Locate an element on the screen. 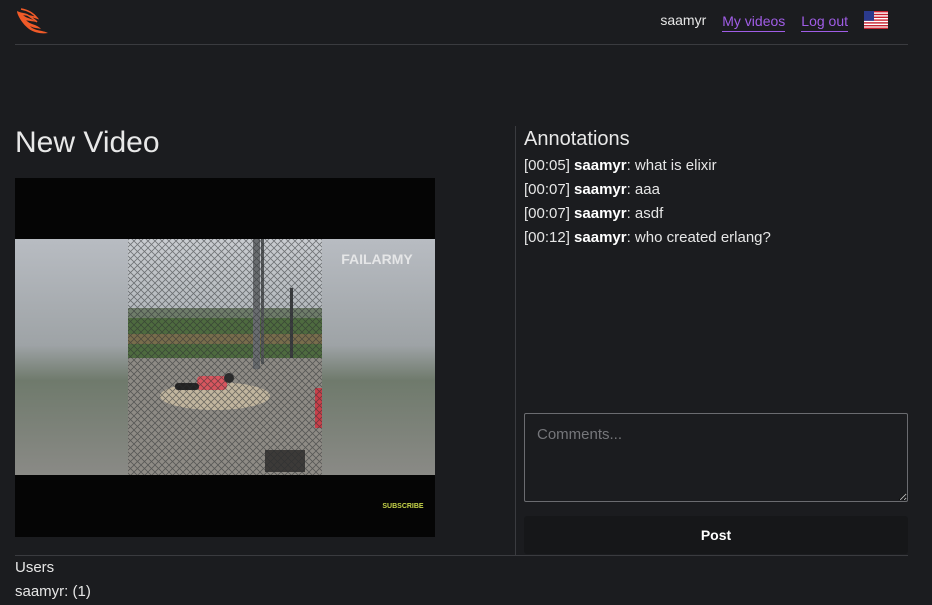  annotation-item: [00:12] saamyr: who created erlang? is located at coordinates (647, 238).